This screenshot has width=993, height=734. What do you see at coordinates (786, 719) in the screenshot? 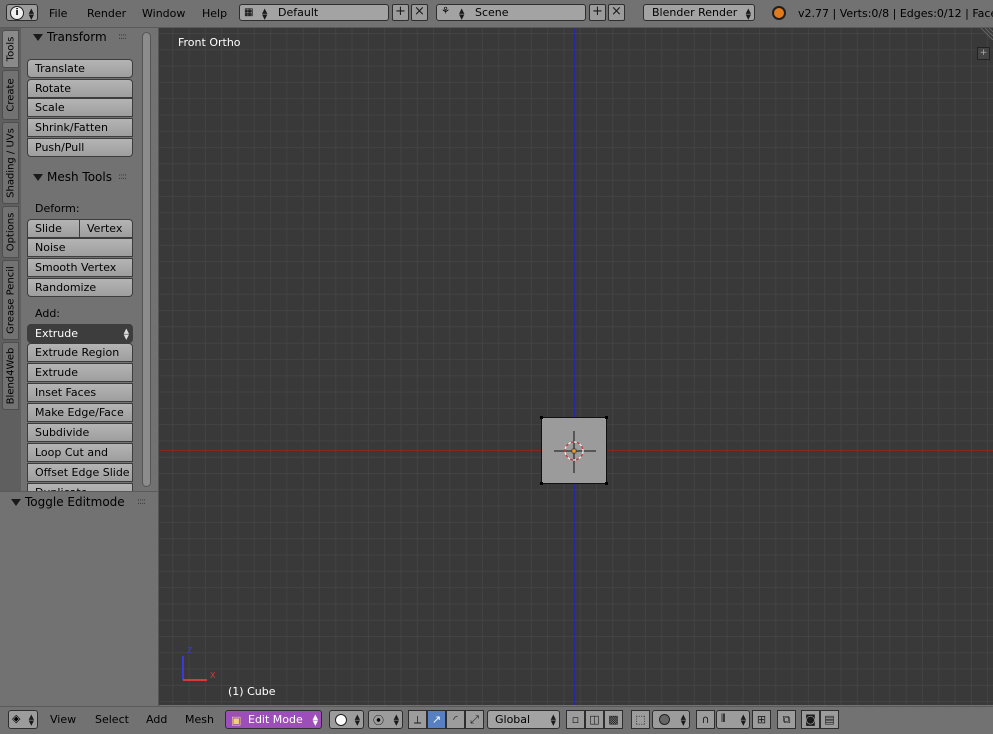
I see `opengl-render-image-icon: ⧉` at bounding box center [786, 719].